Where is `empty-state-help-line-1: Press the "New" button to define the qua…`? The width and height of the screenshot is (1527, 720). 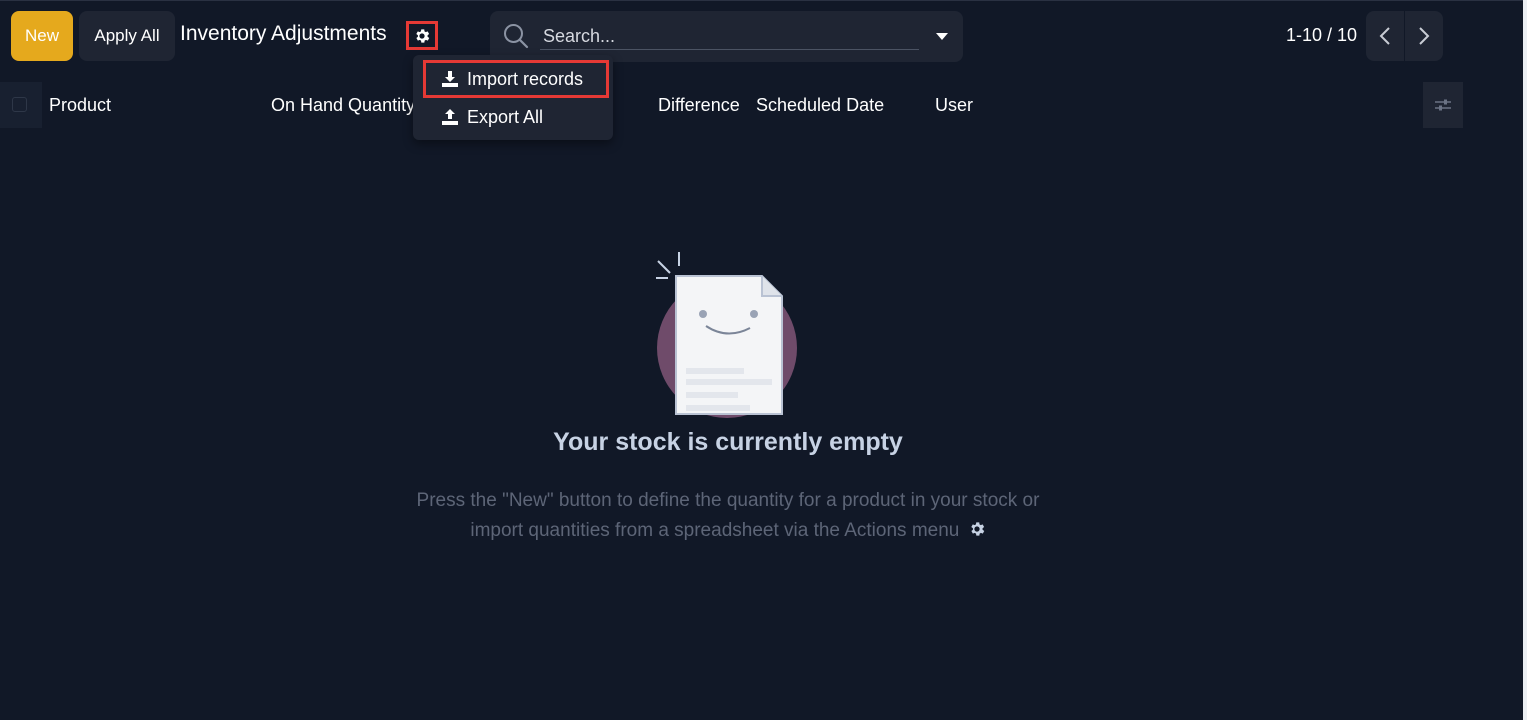
empty-state-help-line-1: Press the "New" button to define the qua… is located at coordinates (728, 500).